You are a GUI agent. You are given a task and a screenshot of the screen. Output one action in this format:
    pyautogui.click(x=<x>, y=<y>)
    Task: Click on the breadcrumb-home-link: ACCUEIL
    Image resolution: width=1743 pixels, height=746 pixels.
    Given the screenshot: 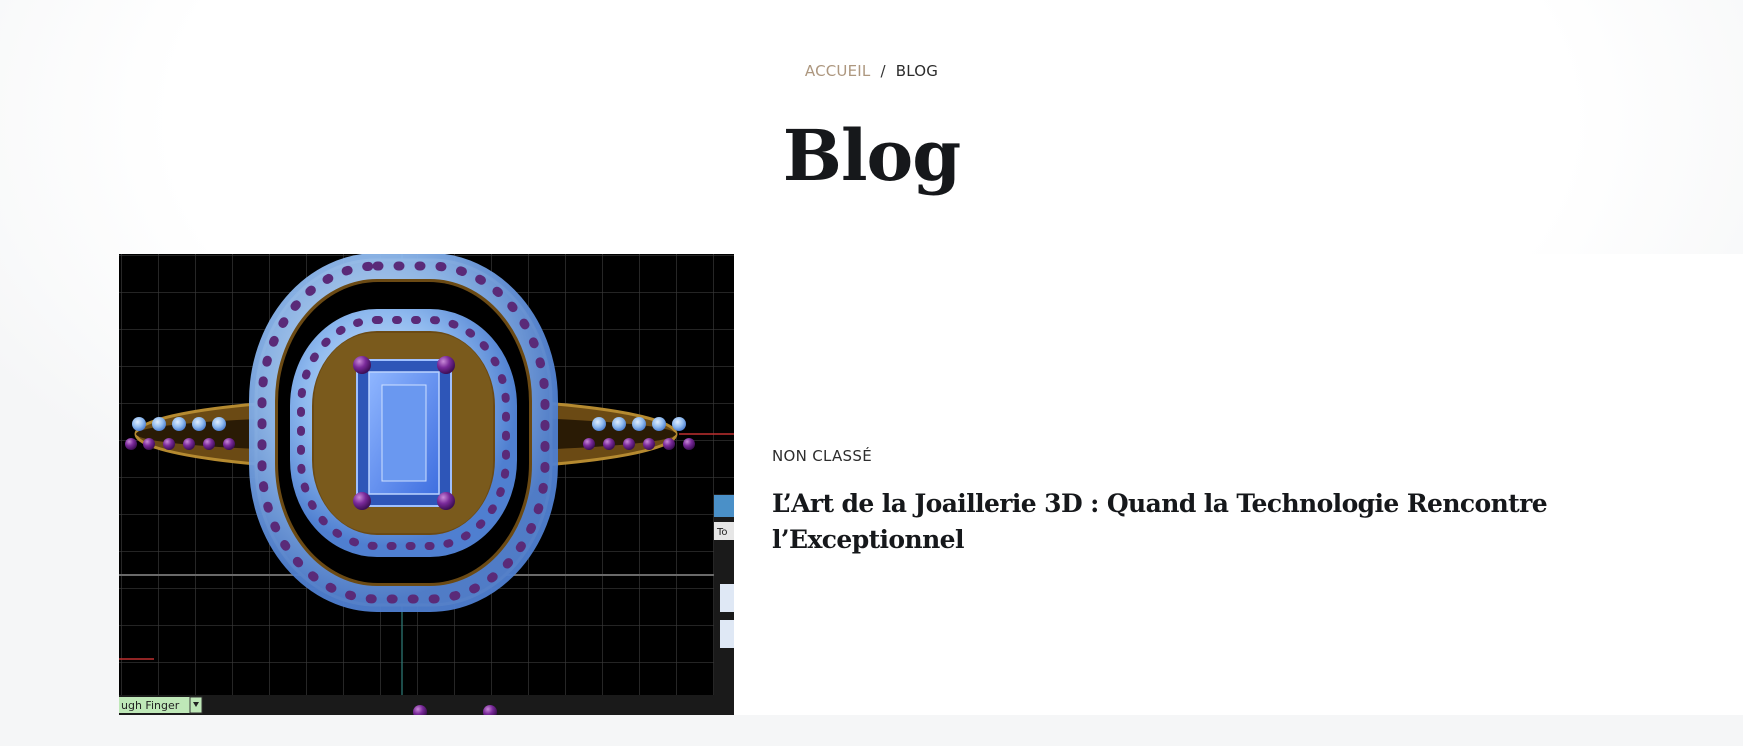 What is the action you would take?
    pyautogui.click(x=838, y=71)
    